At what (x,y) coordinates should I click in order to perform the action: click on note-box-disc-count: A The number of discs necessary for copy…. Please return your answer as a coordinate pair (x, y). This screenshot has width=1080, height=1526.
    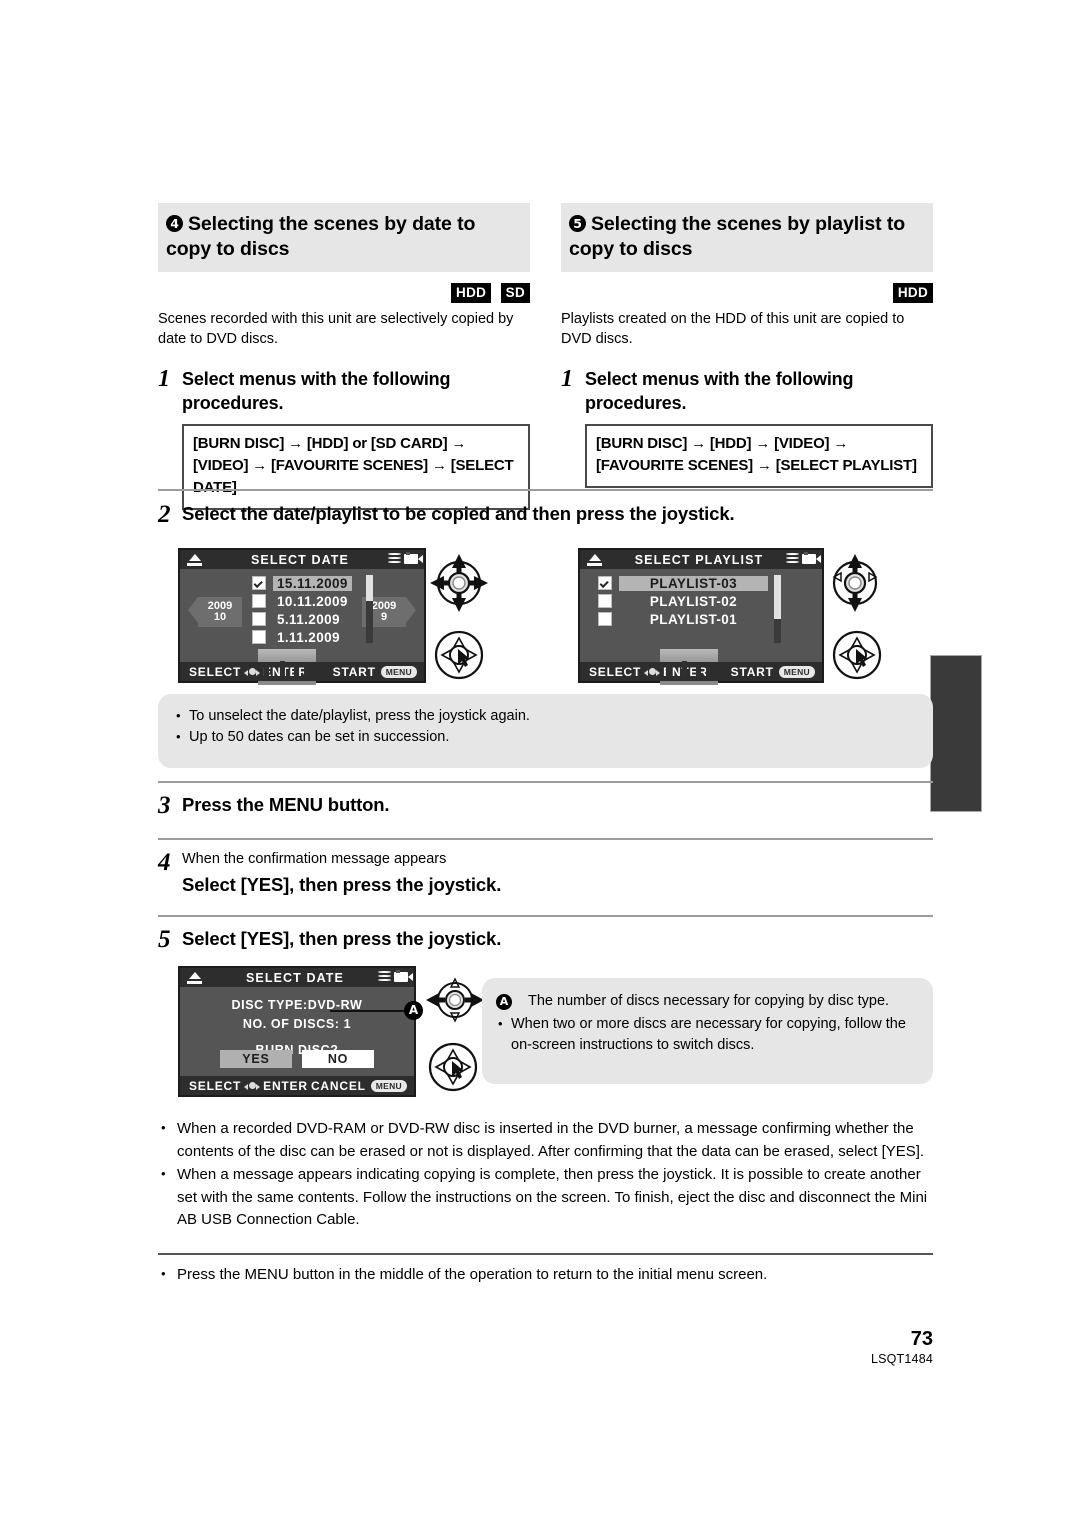
    Looking at the image, I should click on (707, 1031).